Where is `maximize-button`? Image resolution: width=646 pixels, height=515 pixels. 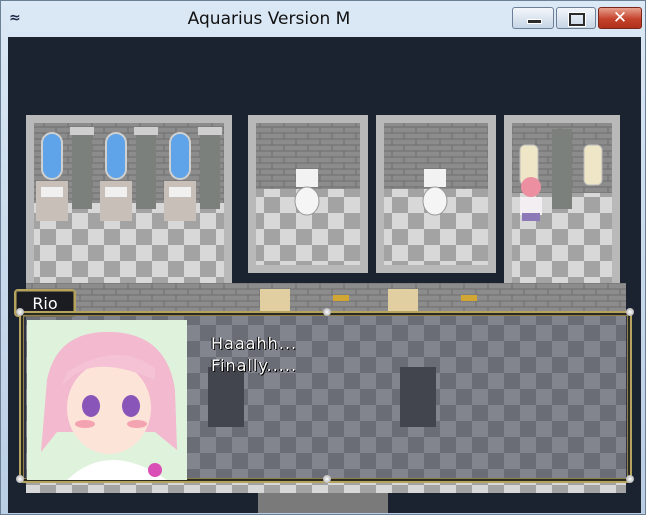
maximize-button is located at coordinates (576, 18).